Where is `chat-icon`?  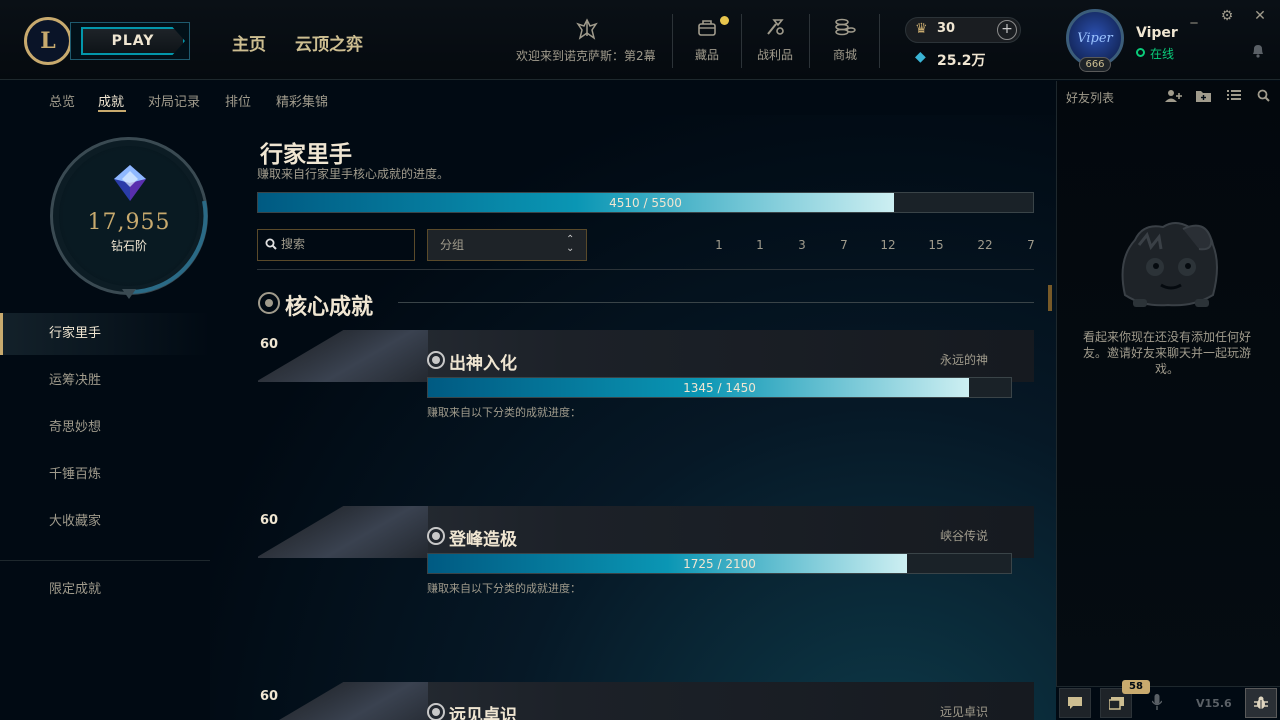 chat-icon is located at coordinates (1075, 703).